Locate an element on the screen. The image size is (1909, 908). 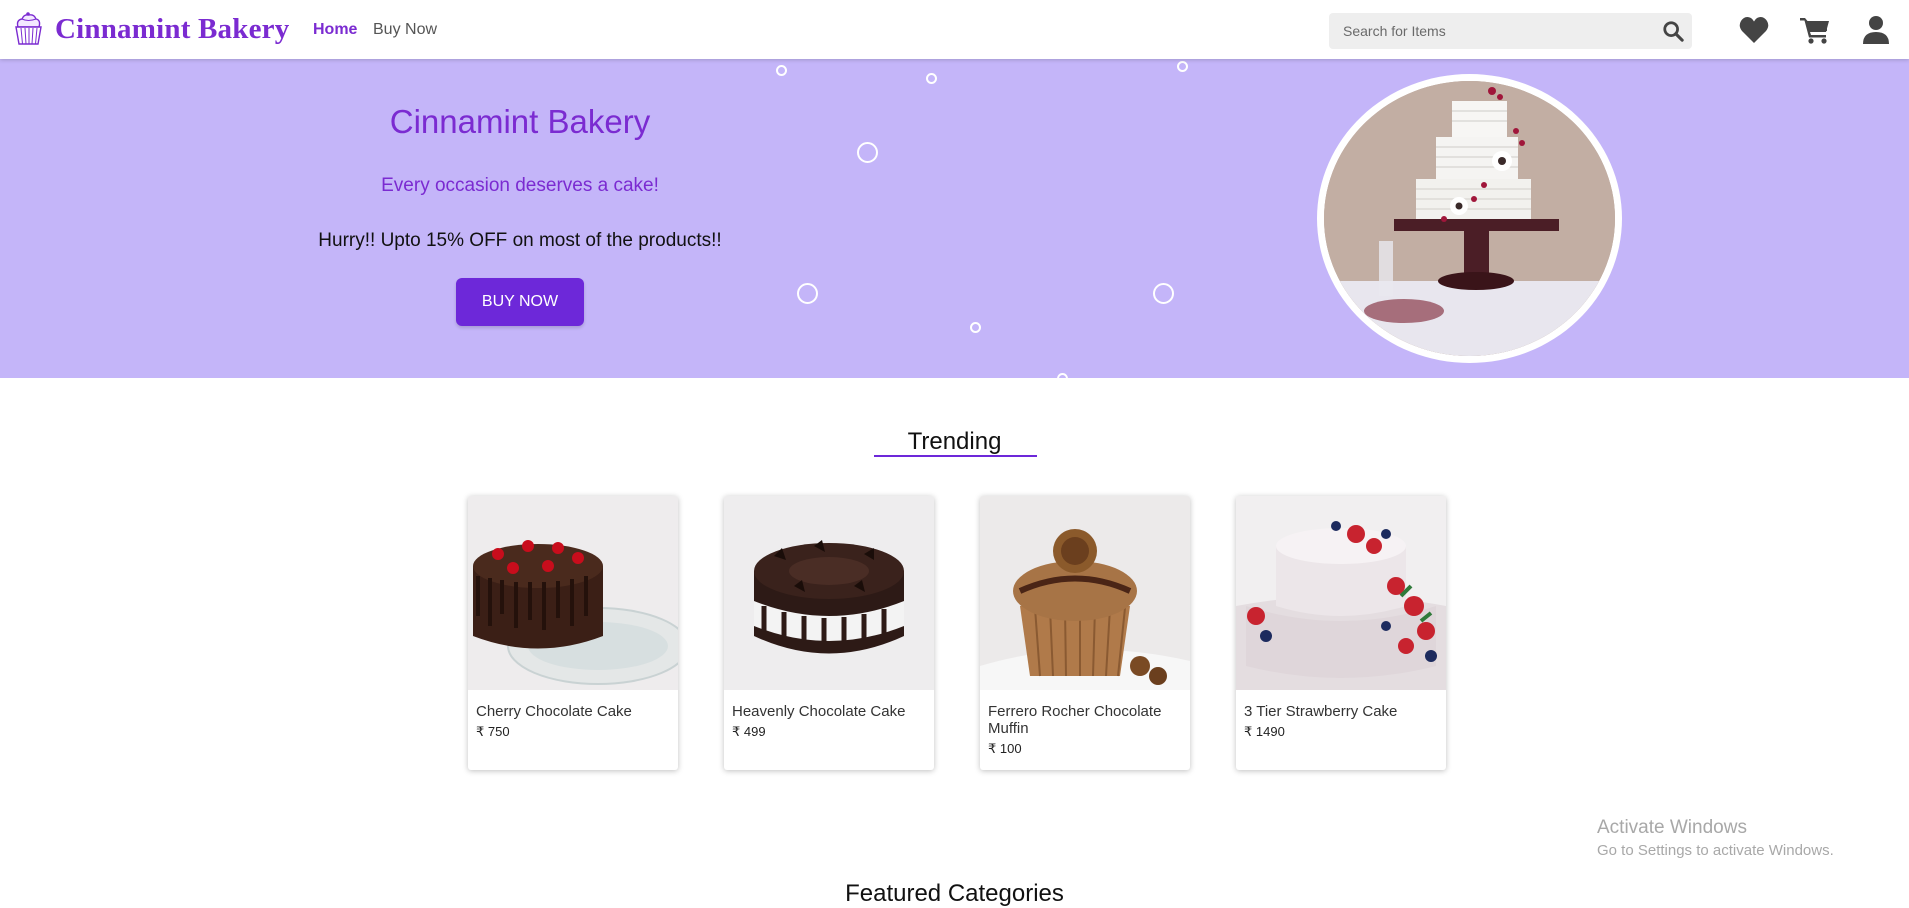
nav-link-home: Home is located at coordinates (335, 30).